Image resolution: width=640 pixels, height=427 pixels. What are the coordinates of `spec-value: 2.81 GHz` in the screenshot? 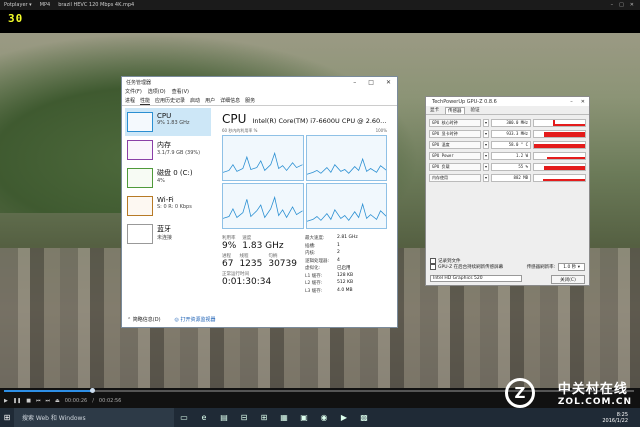 It's located at (347, 237).